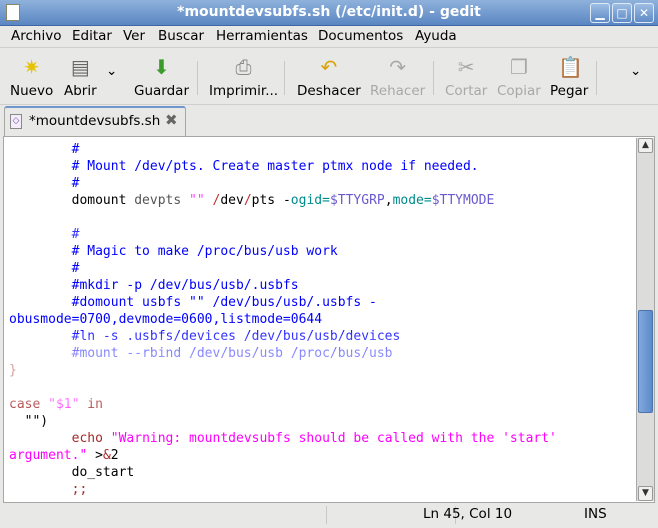  I want to click on code-token: in, so click(95, 404).